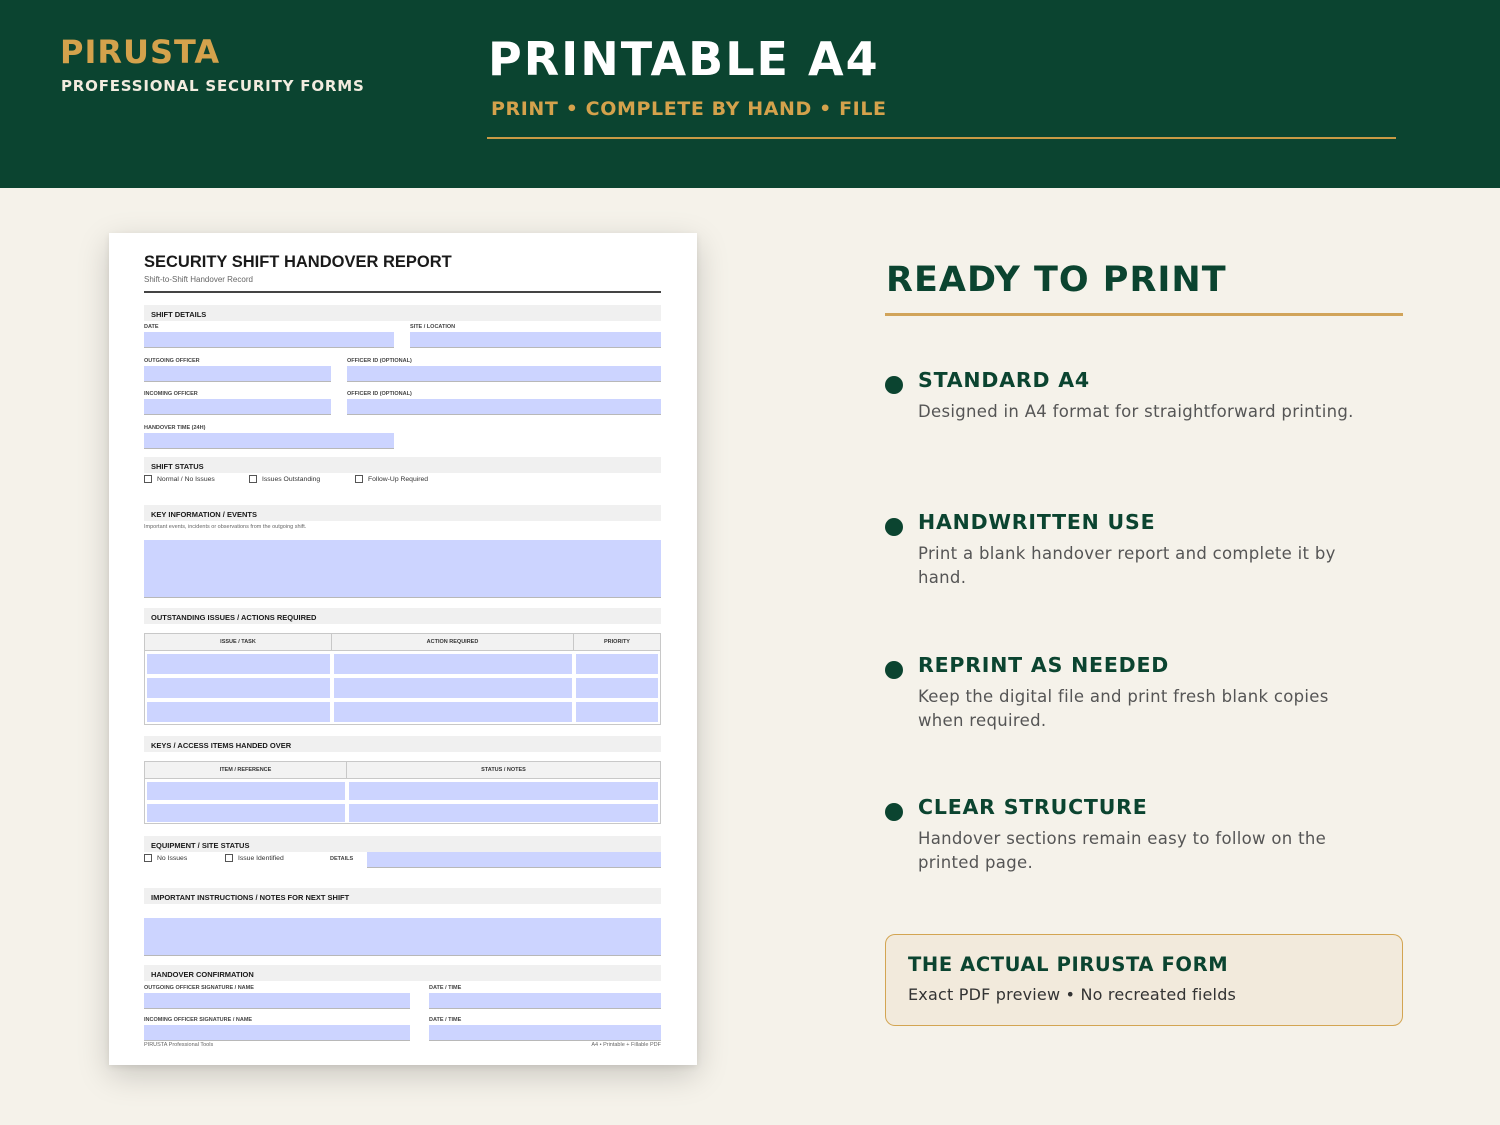 This screenshot has height=1125, width=1500. Describe the element at coordinates (151, 327) in the screenshot. I see `label-date: DATE` at that location.